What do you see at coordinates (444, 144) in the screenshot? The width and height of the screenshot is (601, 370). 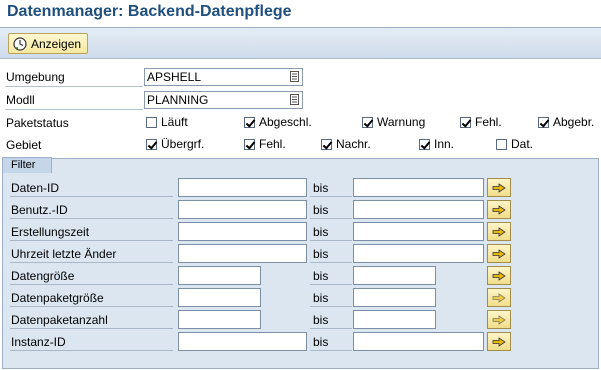 I see `checkbox-label: Inn.` at bounding box center [444, 144].